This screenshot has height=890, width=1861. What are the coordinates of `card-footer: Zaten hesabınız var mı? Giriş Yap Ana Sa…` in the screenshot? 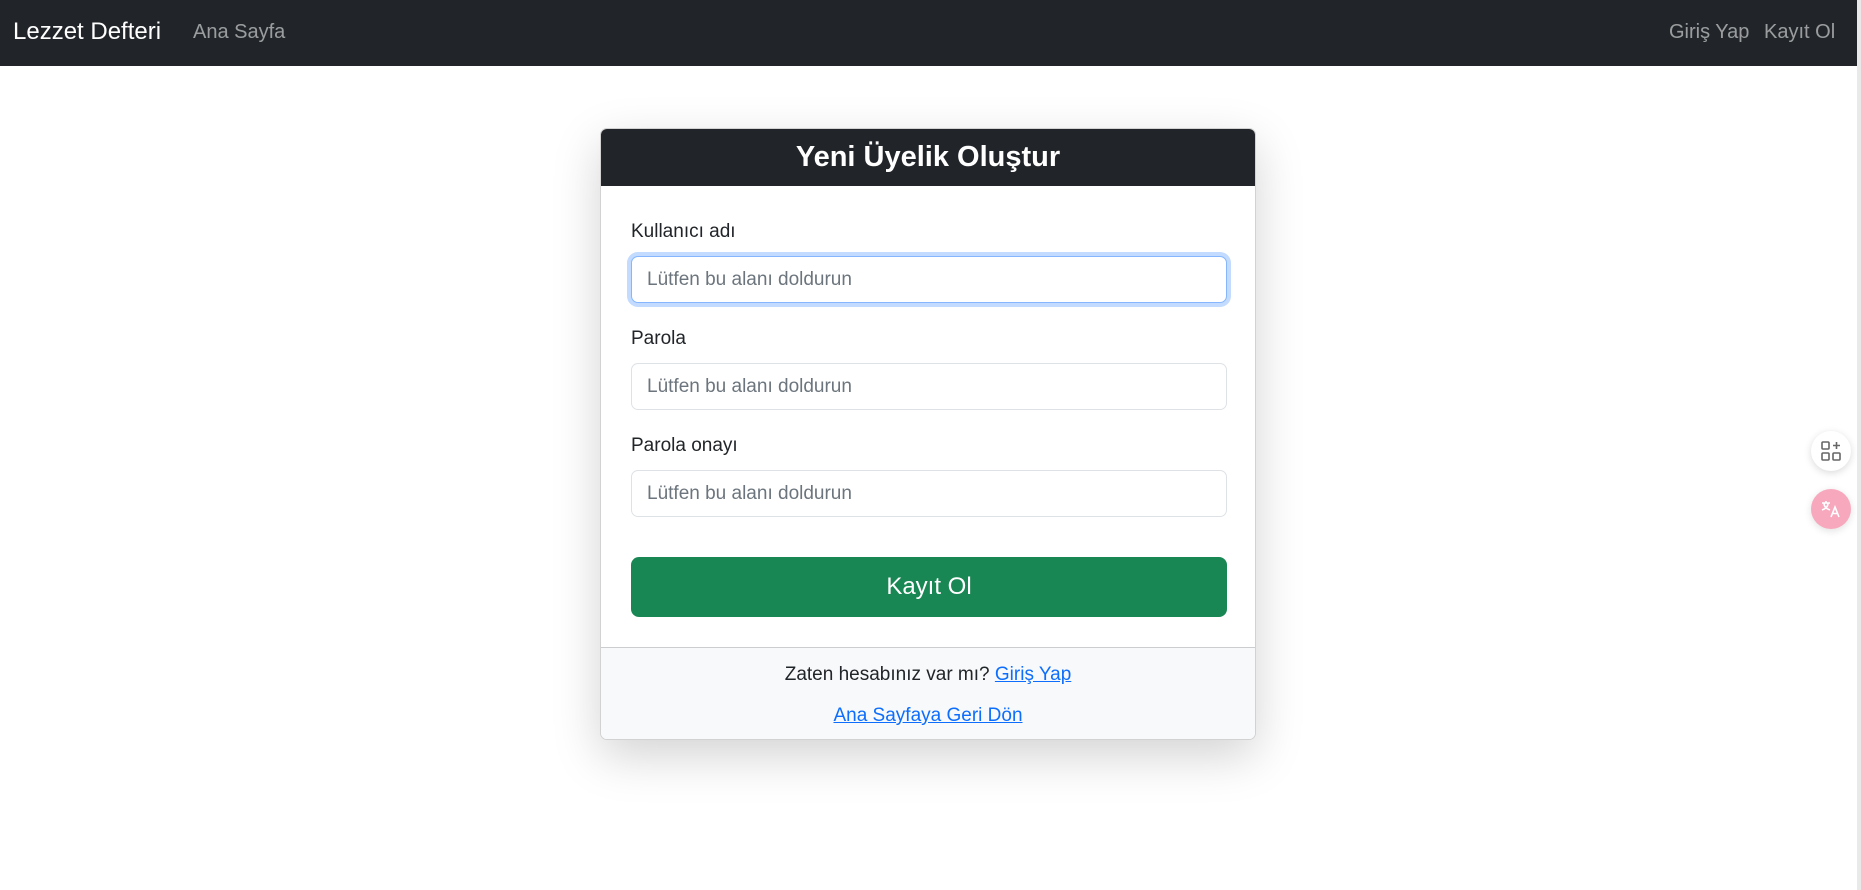 It's located at (928, 693).